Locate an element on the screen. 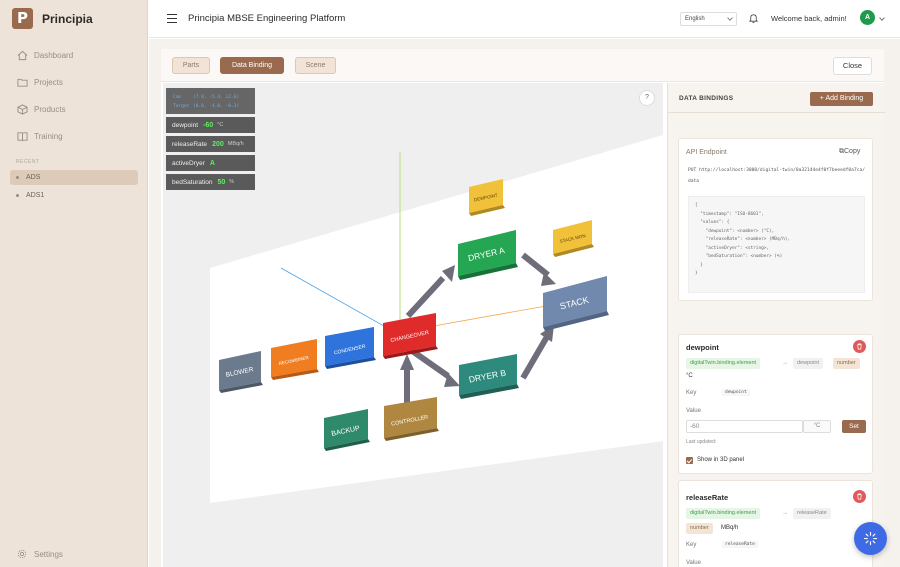 This screenshot has height=567, width=900. tab-parts: Parts is located at coordinates (191, 65).